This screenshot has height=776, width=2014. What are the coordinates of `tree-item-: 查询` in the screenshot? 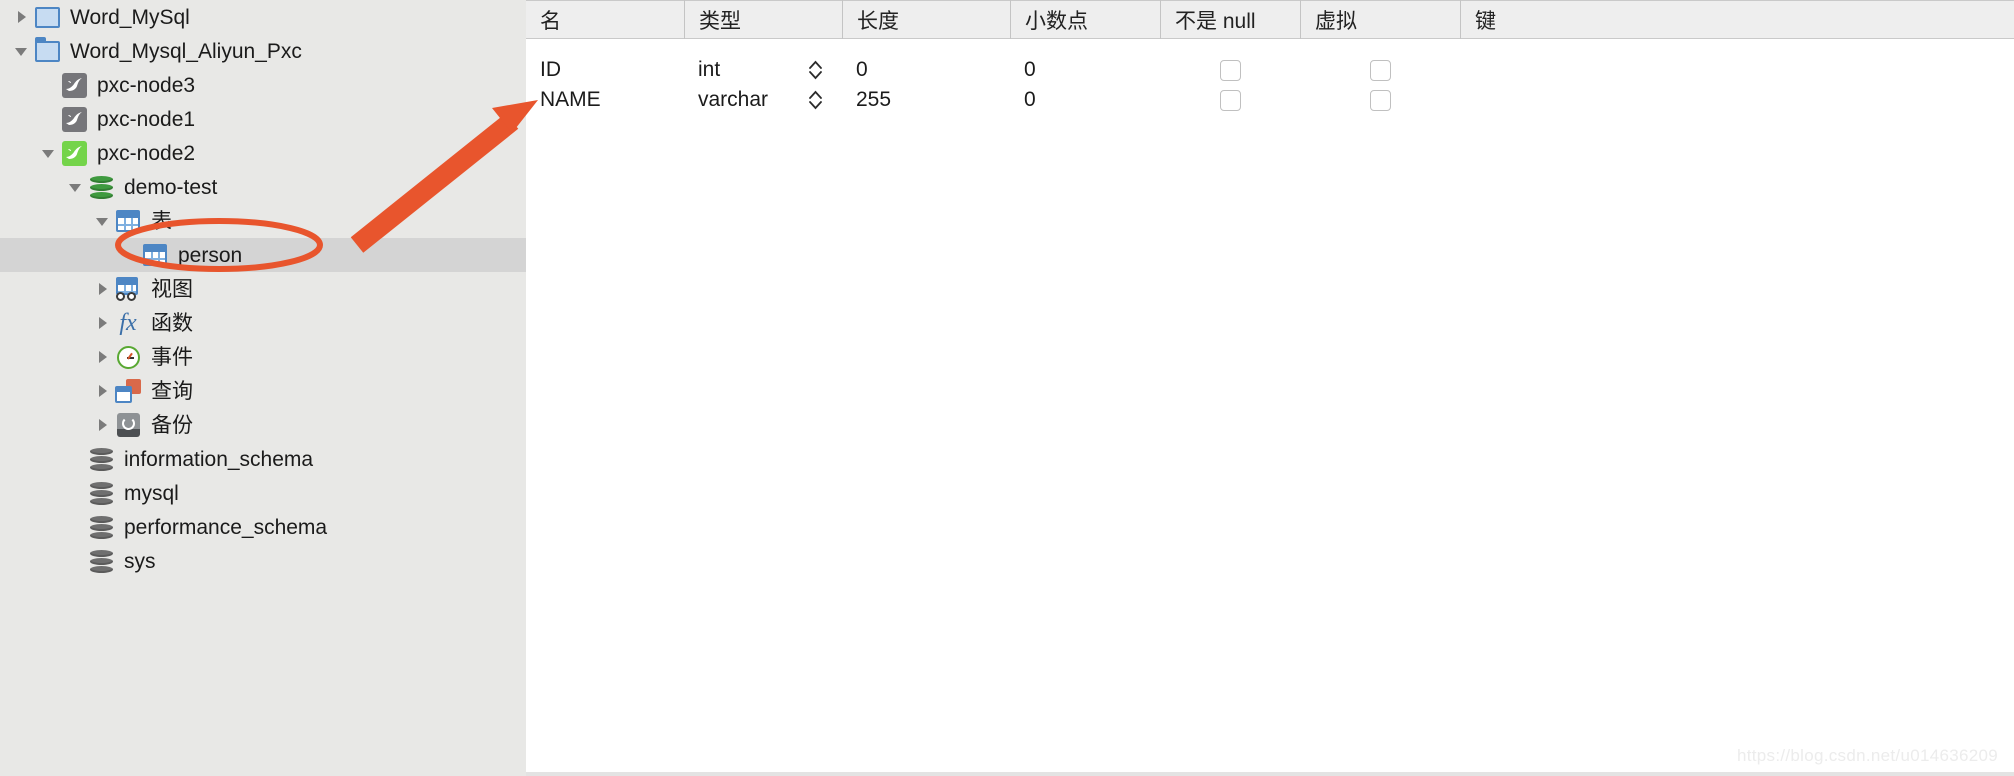 It's located at (263, 391).